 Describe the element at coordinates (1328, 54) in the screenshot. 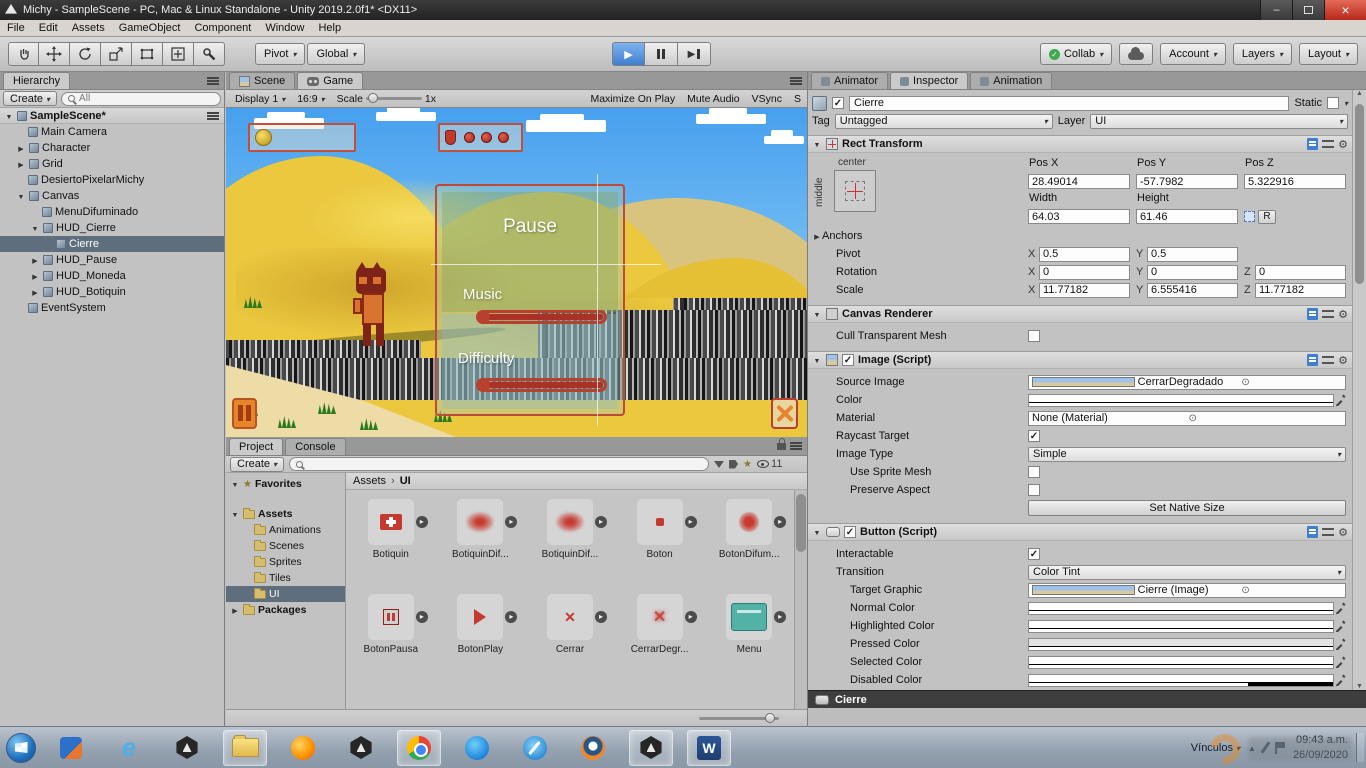

I see `layout-dropdown: Layout` at that location.